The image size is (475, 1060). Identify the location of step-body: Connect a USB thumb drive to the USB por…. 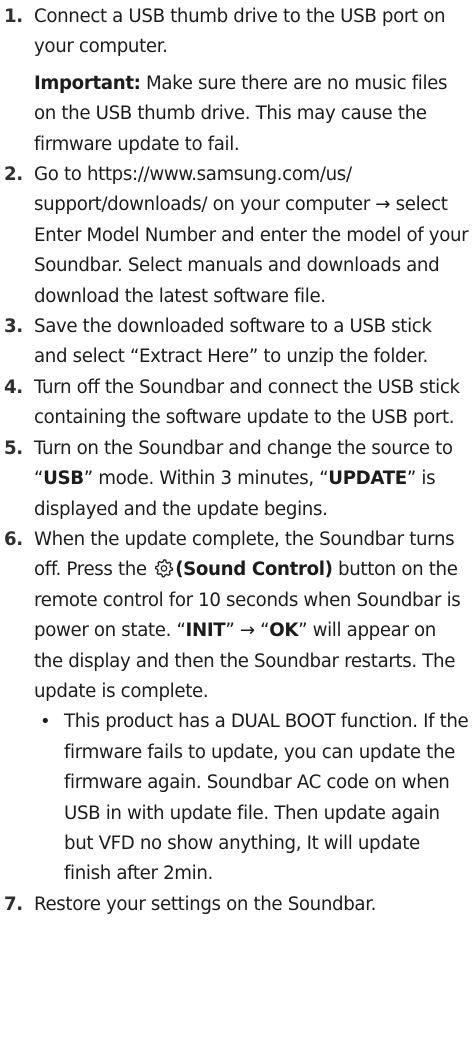
(251, 81).